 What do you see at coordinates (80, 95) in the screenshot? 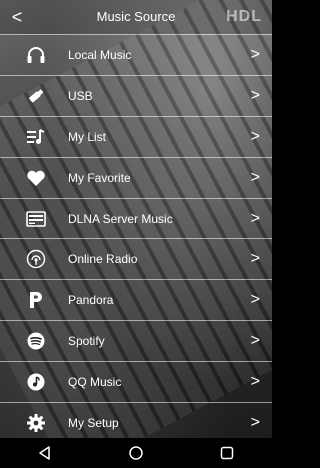
I see `list-item-label: USB` at bounding box center [80, 95].